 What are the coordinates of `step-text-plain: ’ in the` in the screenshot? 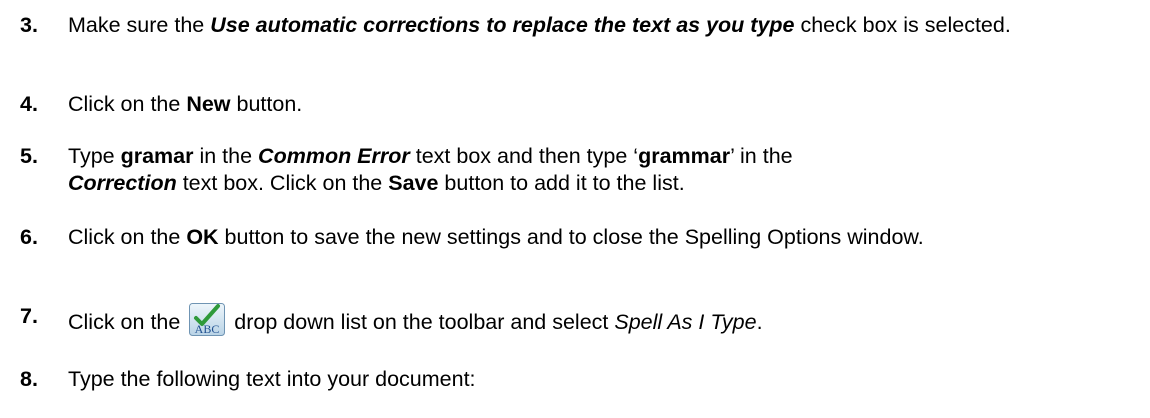 It's located at (761, 156).